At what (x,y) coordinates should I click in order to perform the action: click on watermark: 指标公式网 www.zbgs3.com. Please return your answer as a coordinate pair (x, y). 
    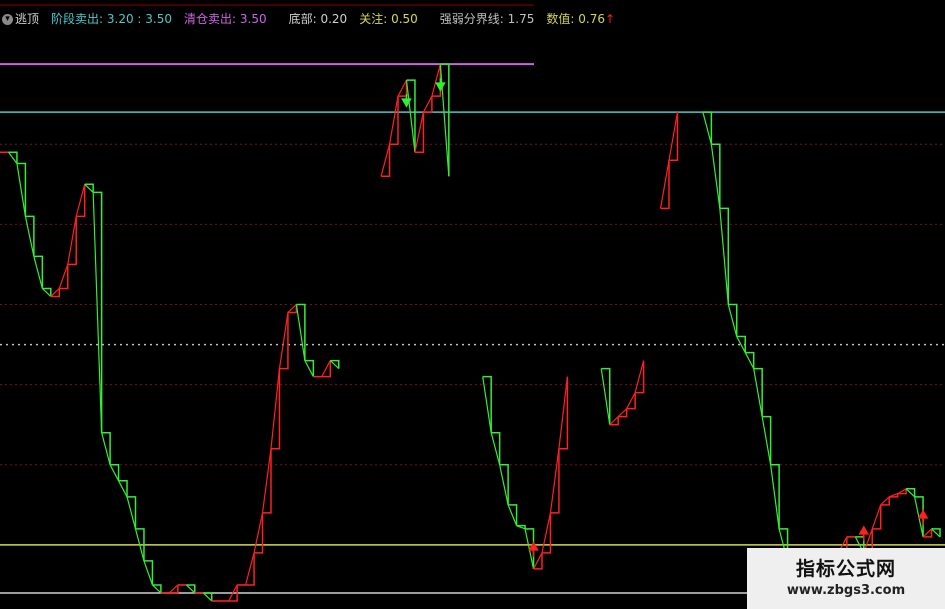
    Looking at the image, I should click on (846, 578).